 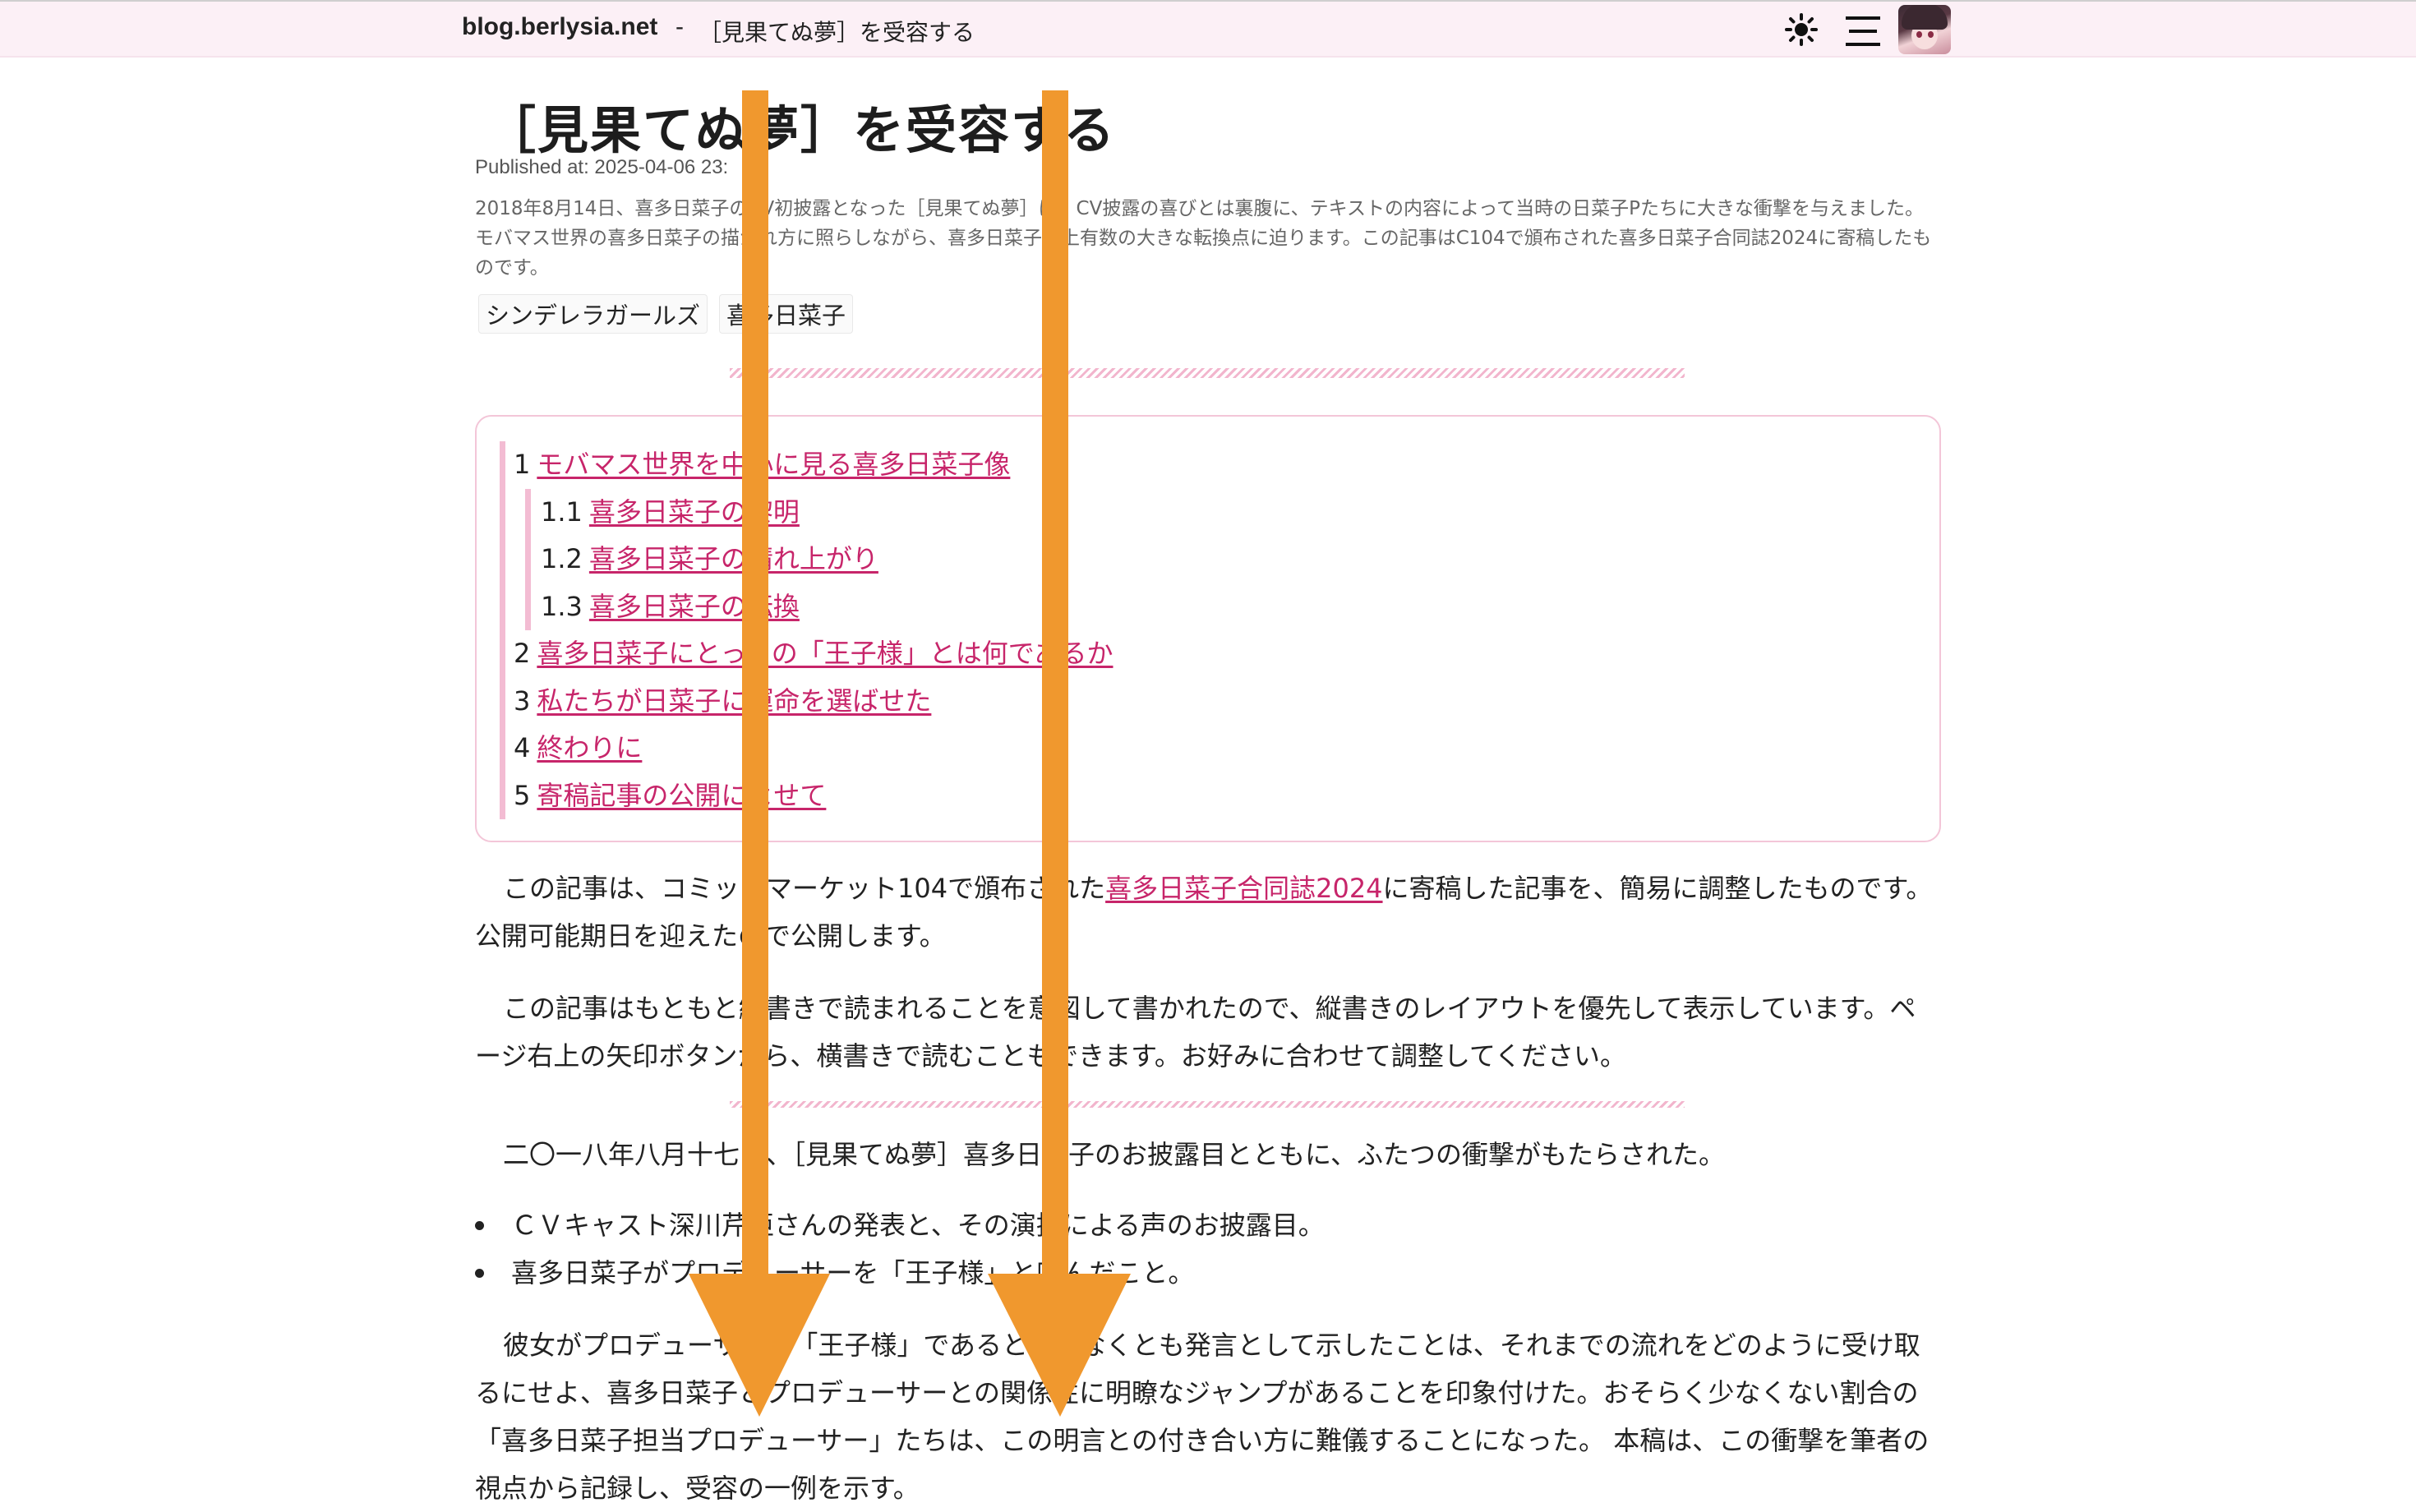 I want to click on user-avatar, so click(x=1925, y=29).